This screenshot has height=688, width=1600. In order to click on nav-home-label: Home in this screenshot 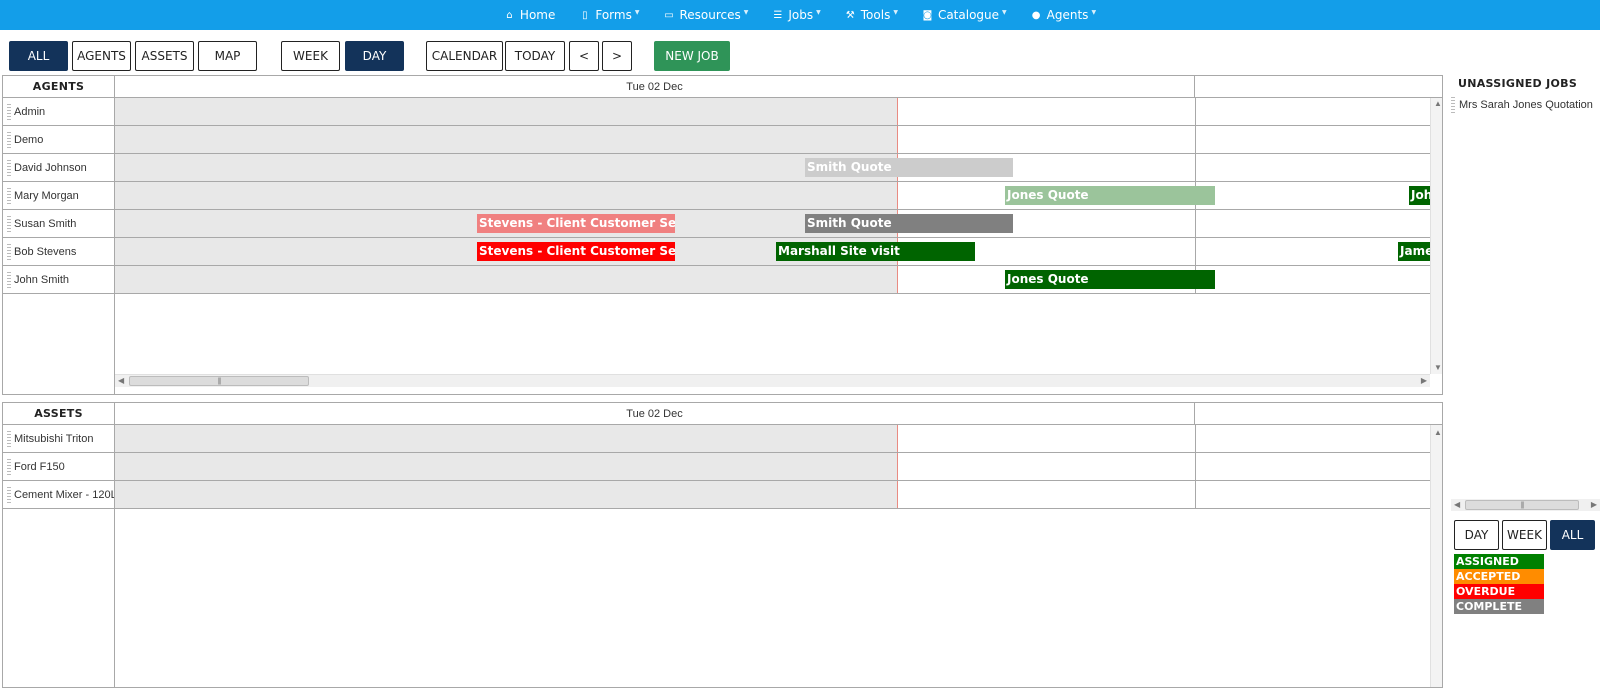, I will do `click(537, 15)`.